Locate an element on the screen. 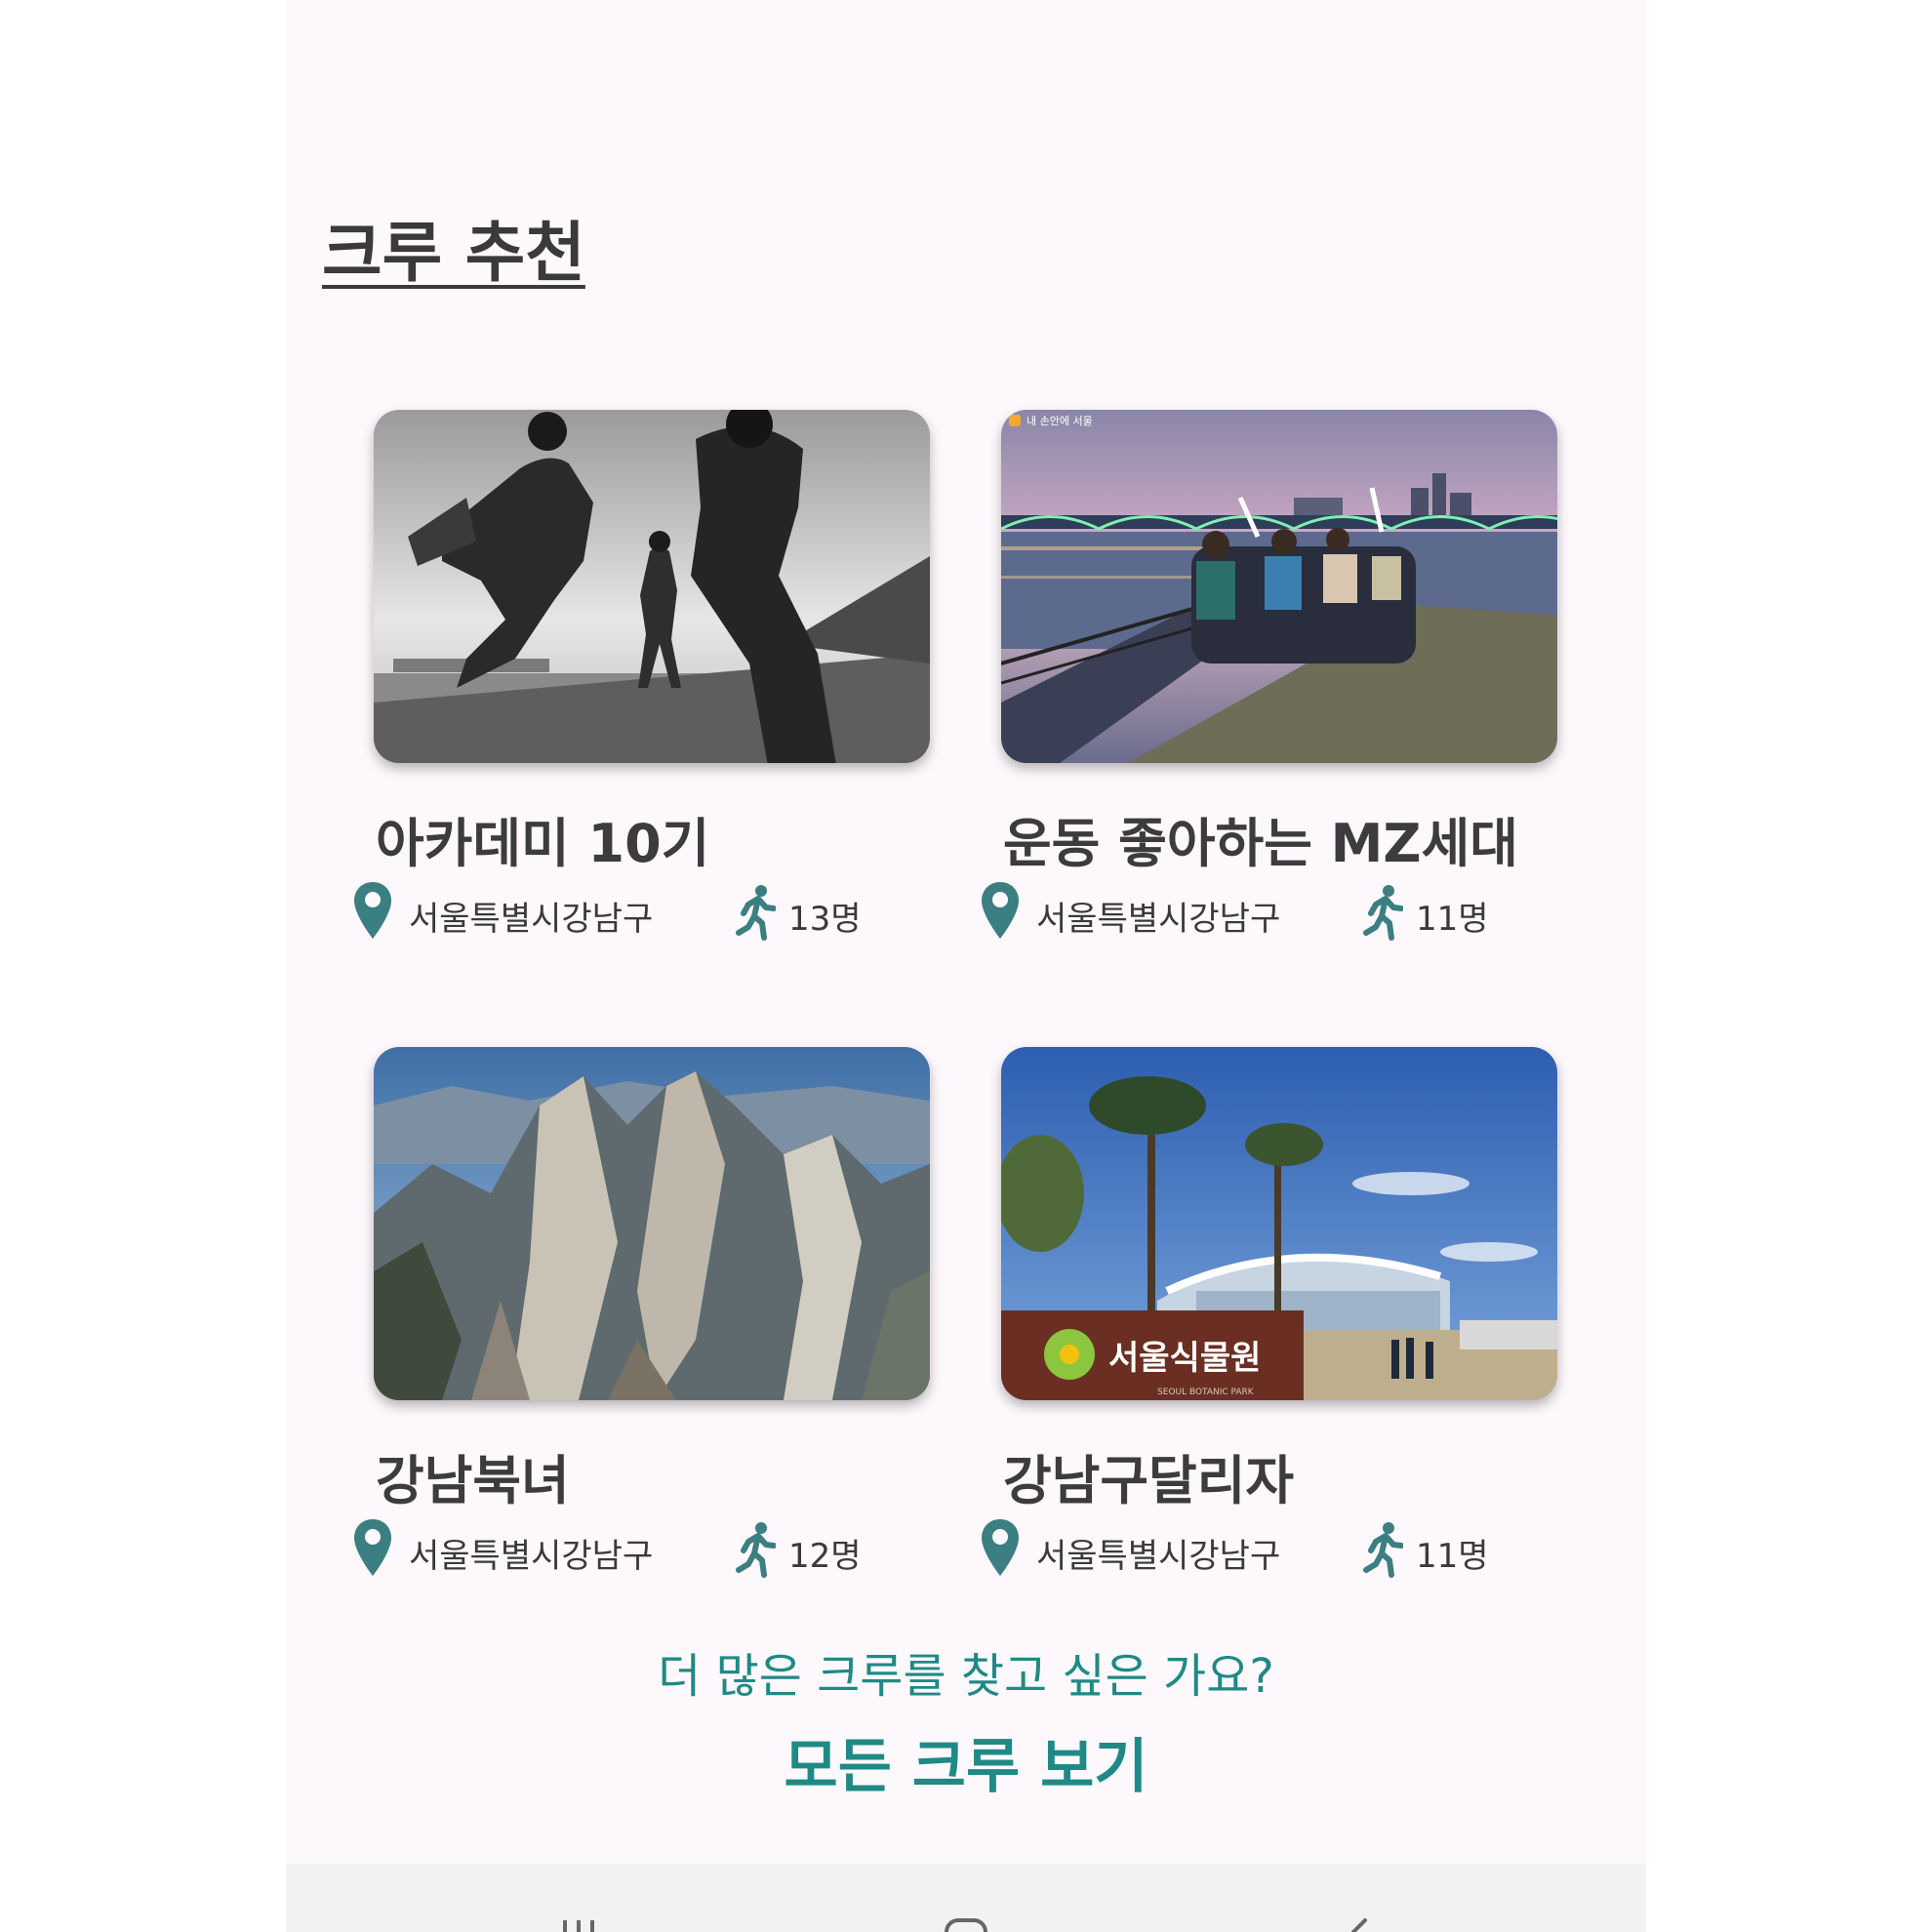  crew-photo: 서울식물원 SEOUL BOTANIC PARK is located at coordinates (1279, 1223).